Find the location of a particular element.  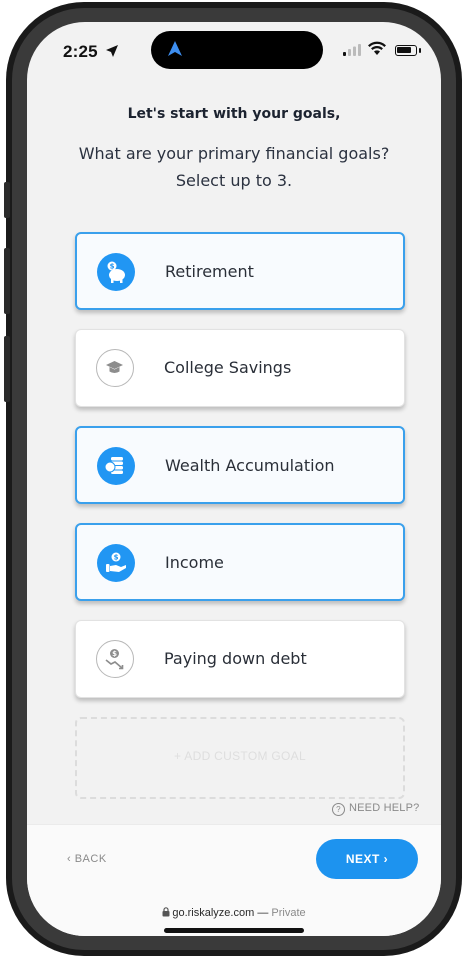

lock-icon is located at coordinates (166, 912).